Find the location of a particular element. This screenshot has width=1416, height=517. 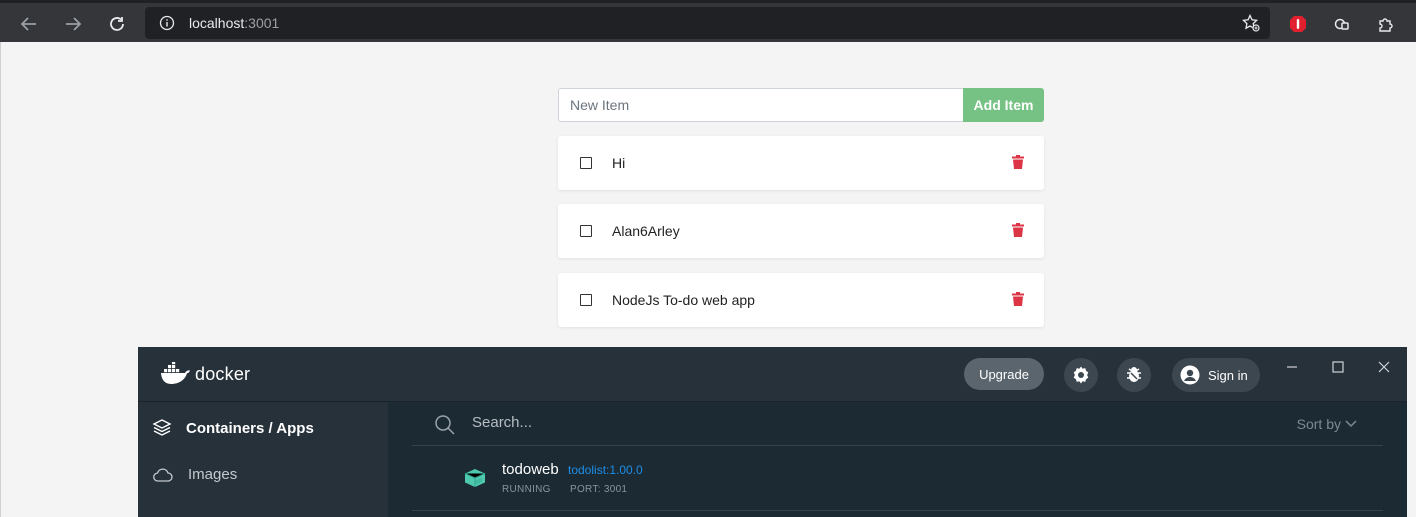

container-cube-icon is located at coordinates (475, 480).